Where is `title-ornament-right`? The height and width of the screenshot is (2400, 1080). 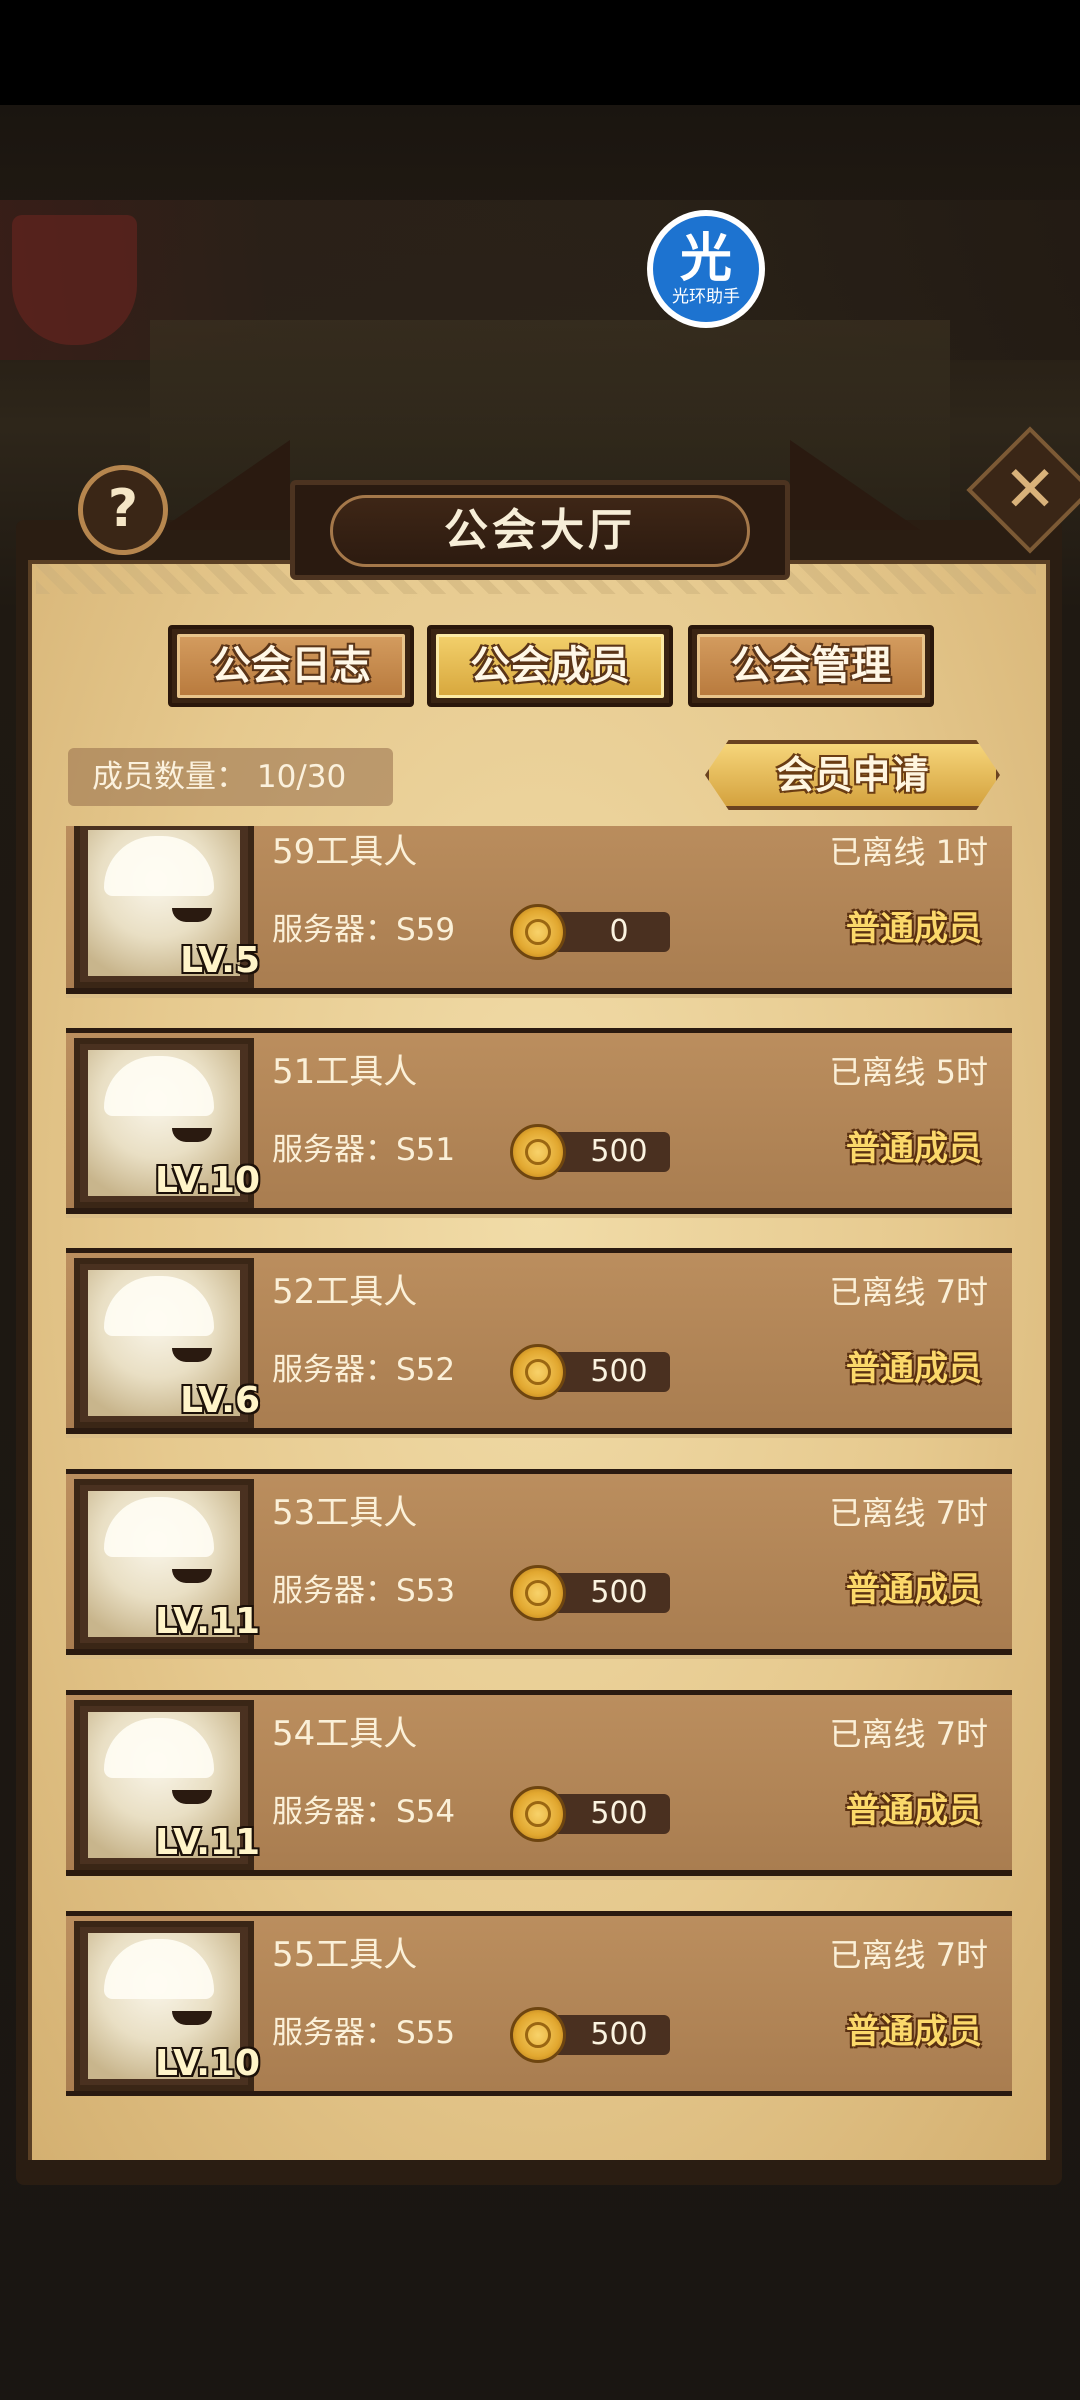 title-ornament-right is located at coordinates (855, 485).